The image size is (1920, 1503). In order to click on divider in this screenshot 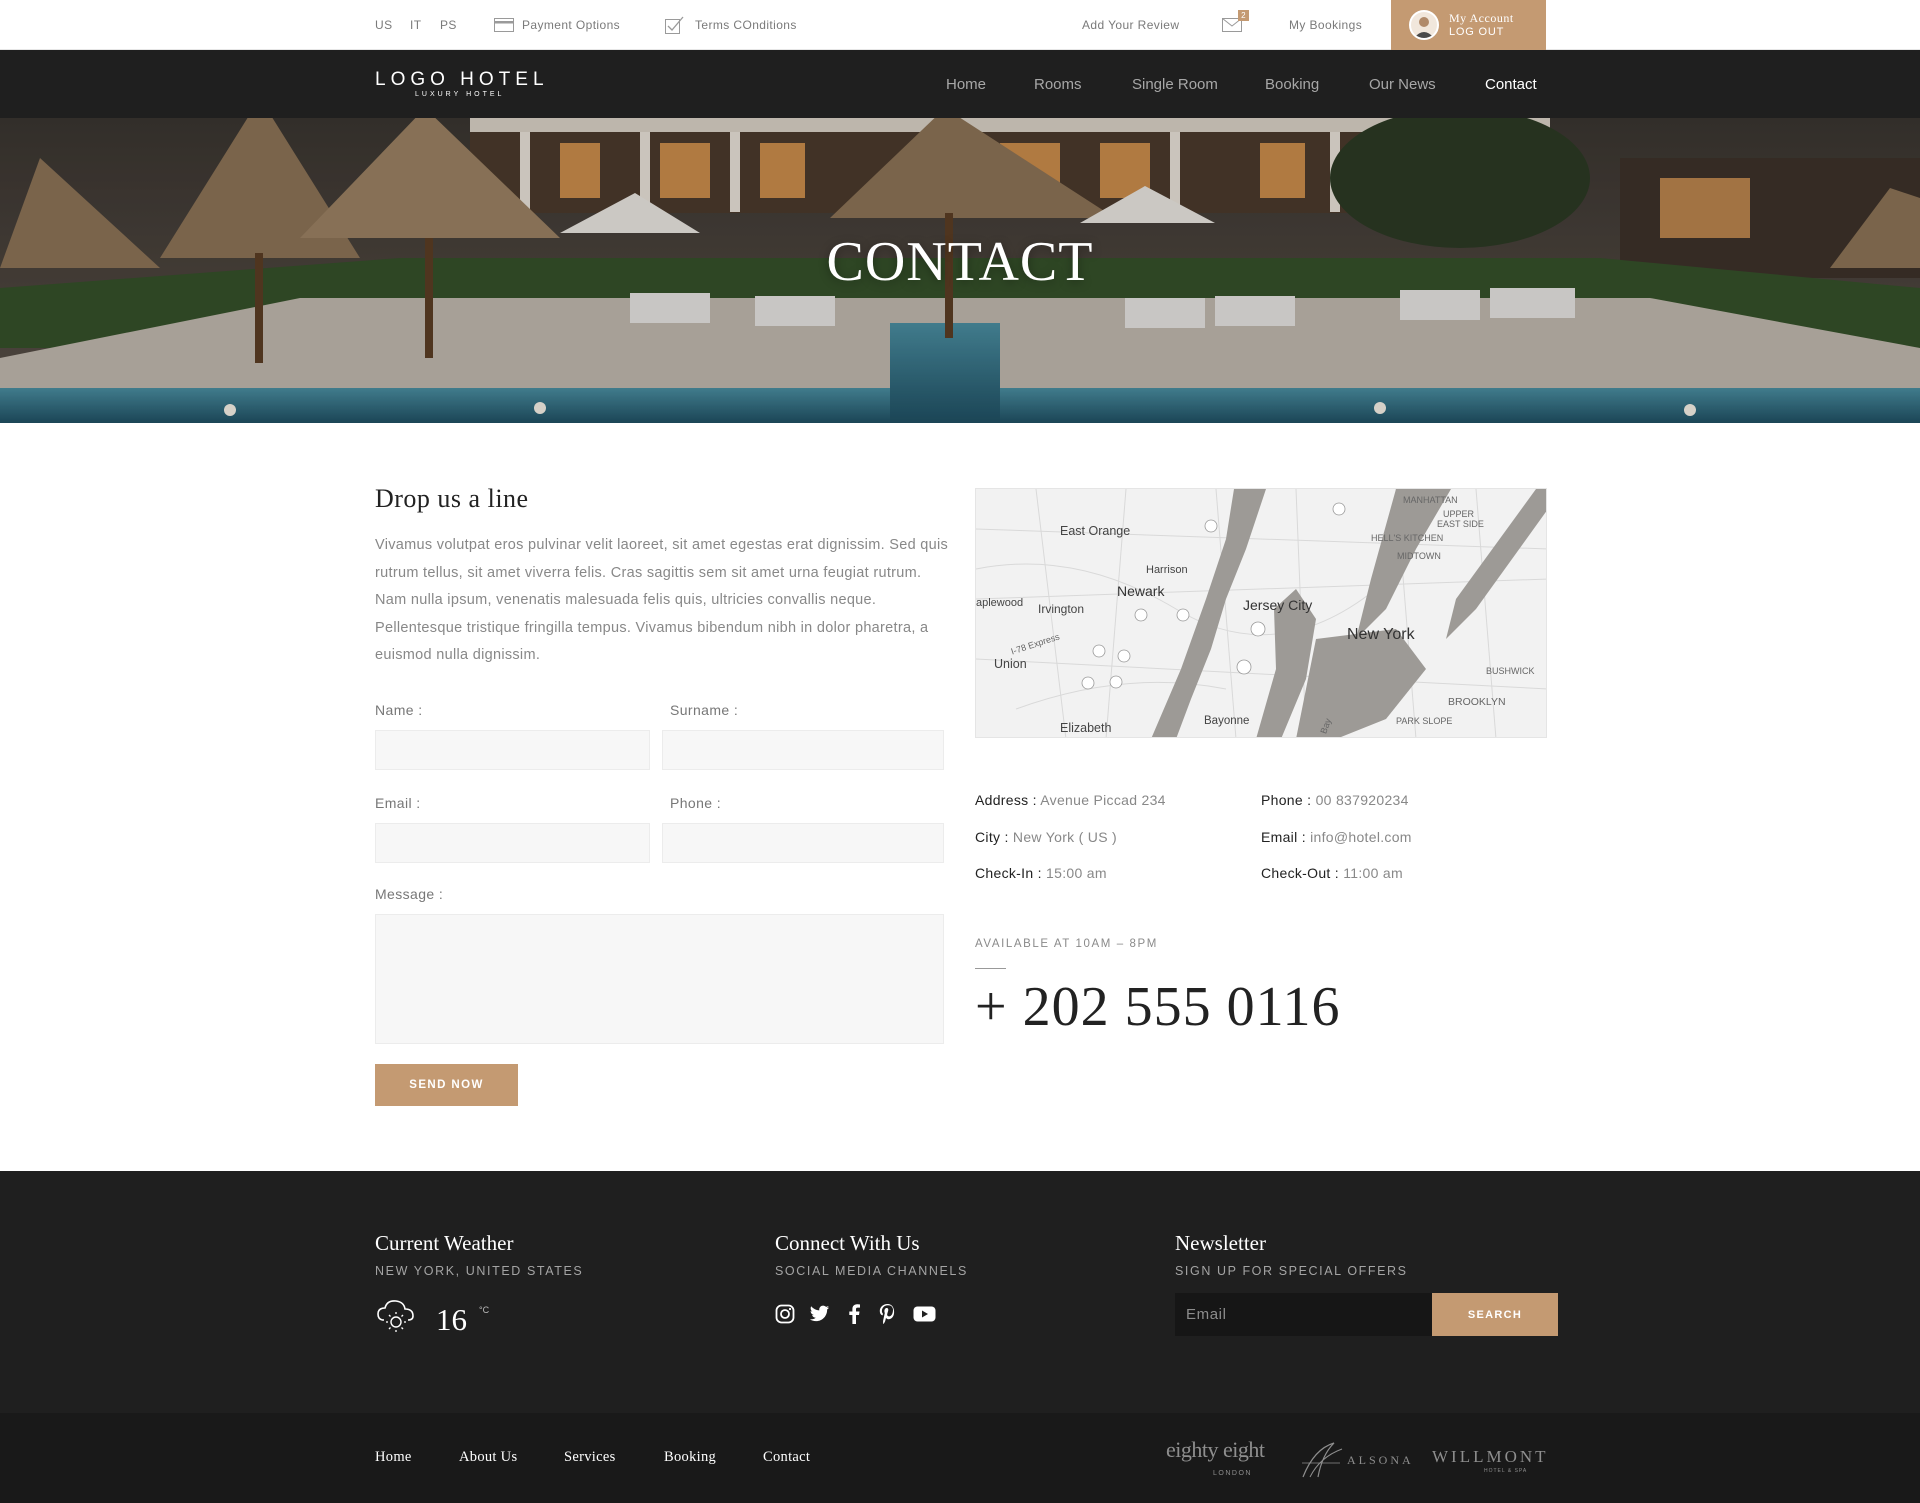, I will do `click(990, 968)`.